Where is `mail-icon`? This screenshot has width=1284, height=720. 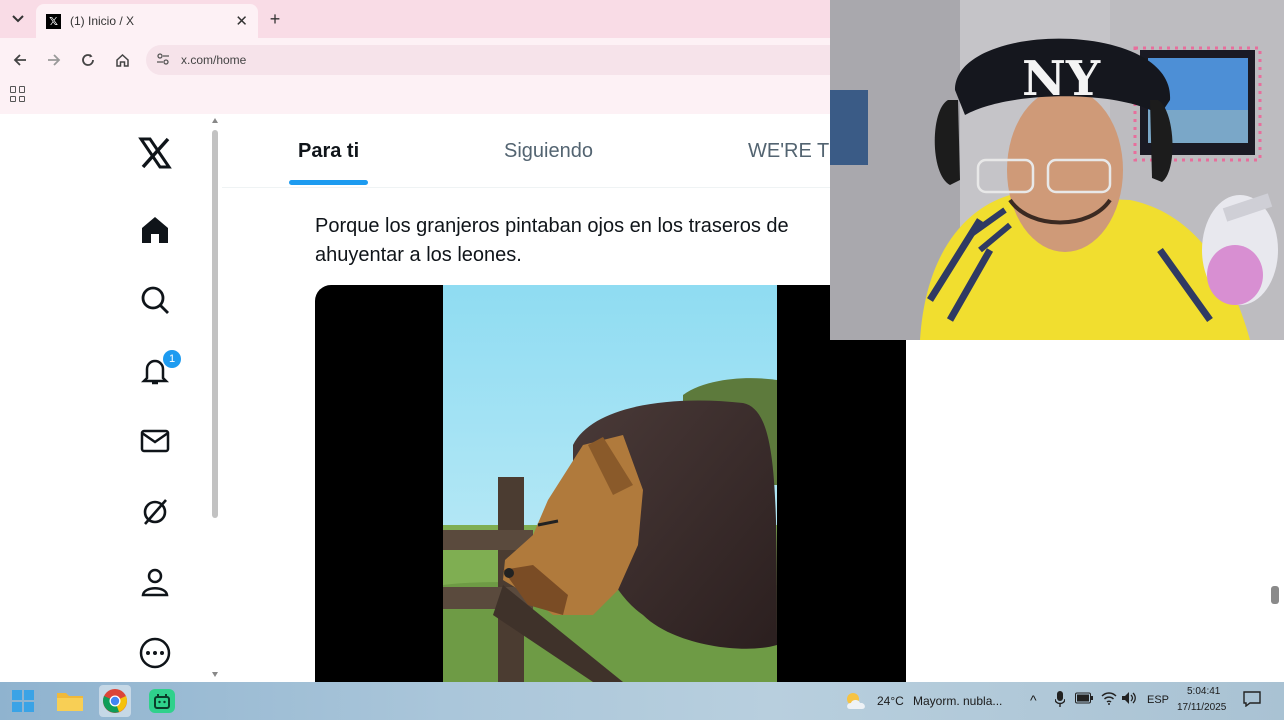 mail-icon is located at coordinates (155, 441).